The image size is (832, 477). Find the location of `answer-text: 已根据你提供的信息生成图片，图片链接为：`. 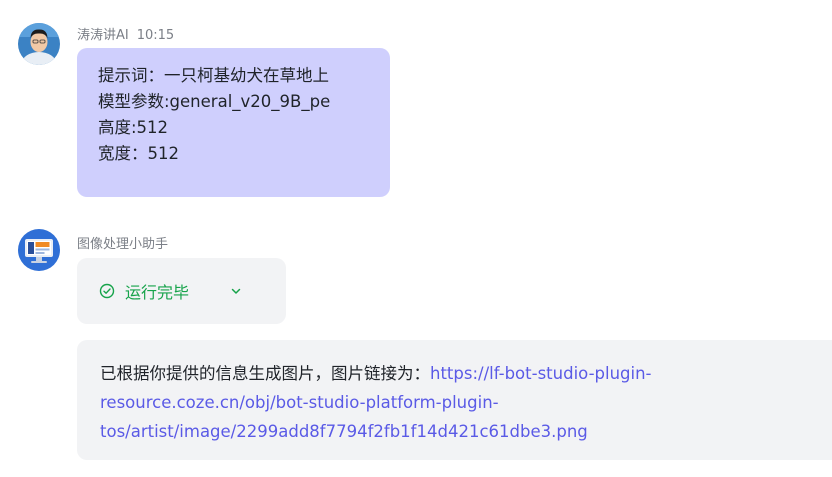

answer-text: 已根据你提供的信息生成图片，图片链接为： is located at coordinates (265, 373).